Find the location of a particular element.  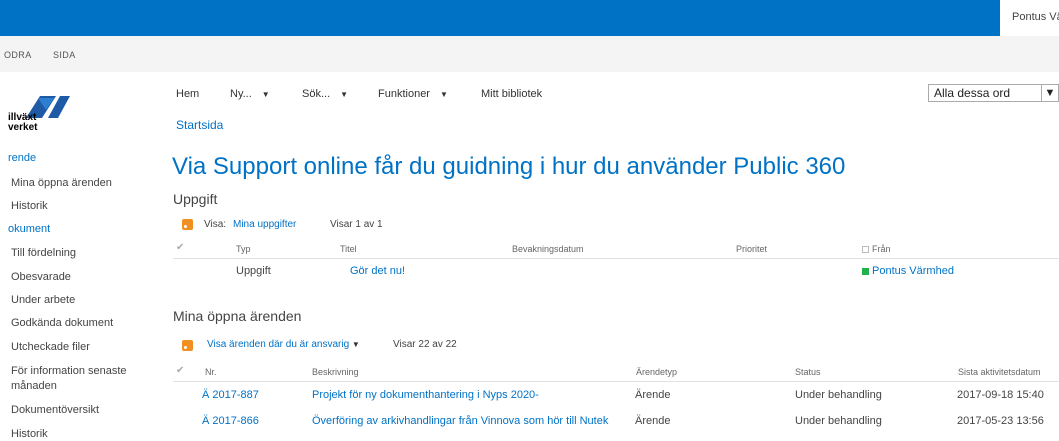

search-mode-select: Alla dessa ord ▼ is located at coordinates (993, 93).